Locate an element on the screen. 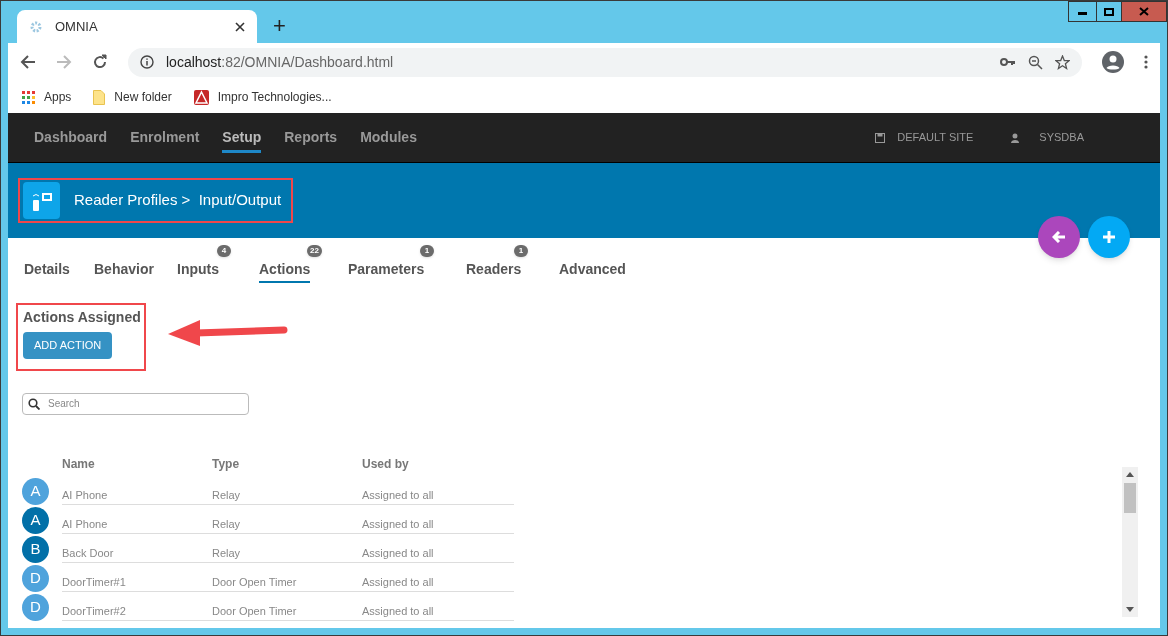 The height and width of the screenshot is (636, 1168). nav-item: Dashboard is located at coordinates (71, 140).